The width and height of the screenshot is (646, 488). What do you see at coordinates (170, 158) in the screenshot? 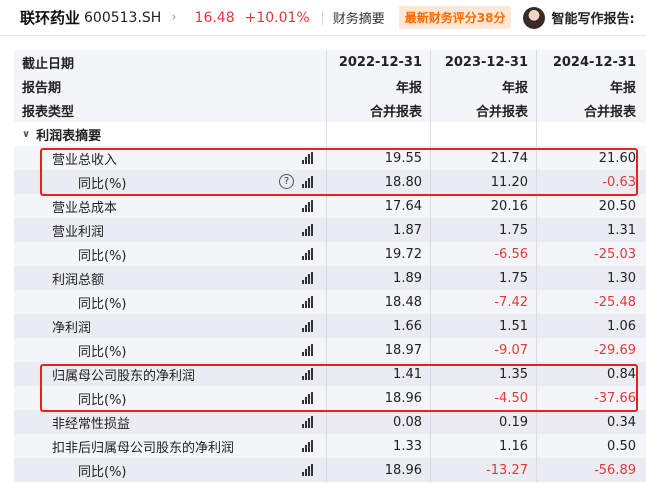
I see `row-label-cell: 营业总收入` at bounding box center [170, 158].